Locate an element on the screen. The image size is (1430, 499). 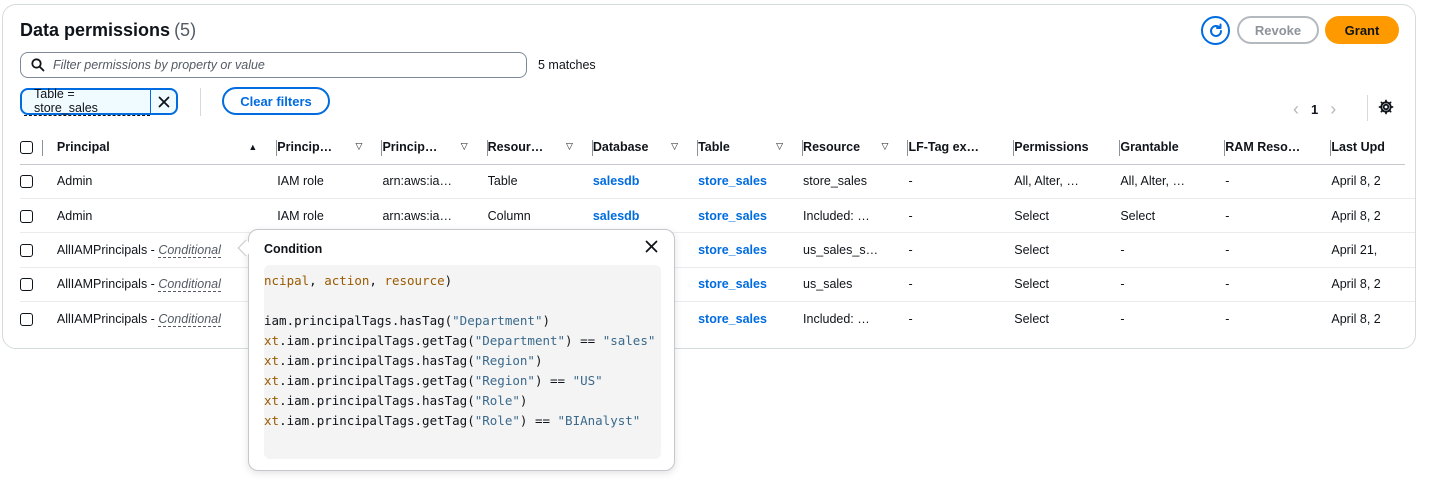
filter-divider is located at coordinates (200, 102).